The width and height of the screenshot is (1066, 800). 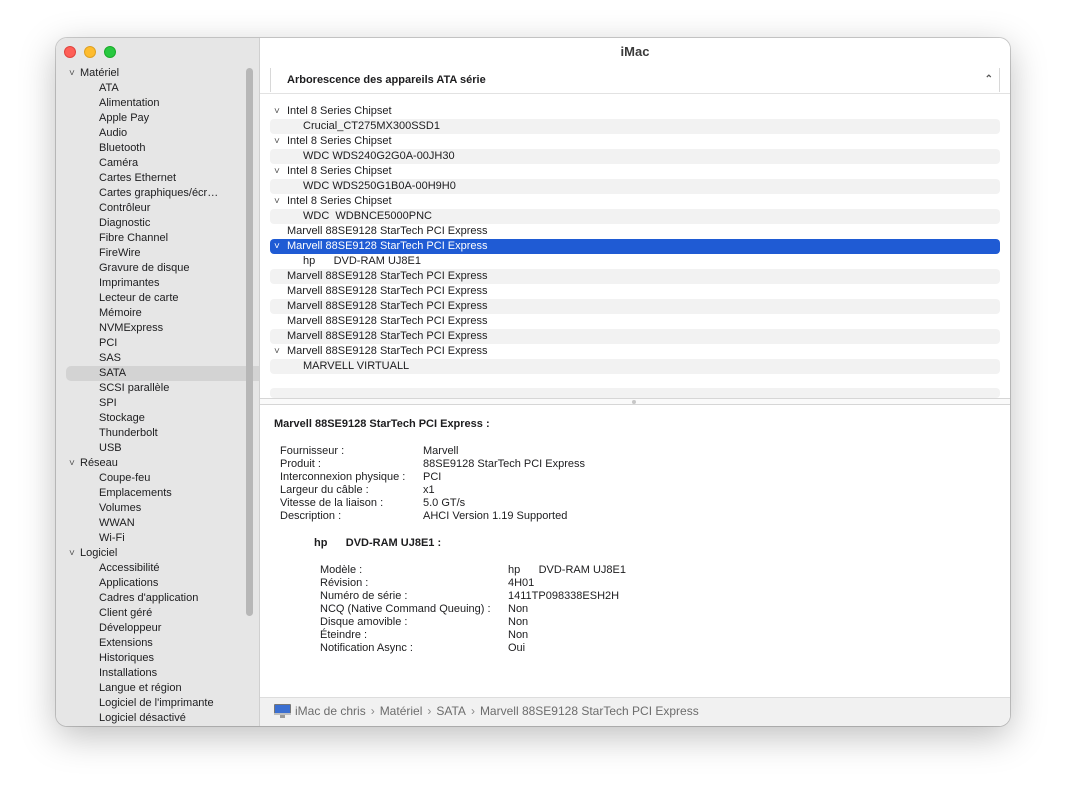 What do you see at coordinates (70, 52) in the screenshot?
I see `close-button` at bounding box center [70, 52].